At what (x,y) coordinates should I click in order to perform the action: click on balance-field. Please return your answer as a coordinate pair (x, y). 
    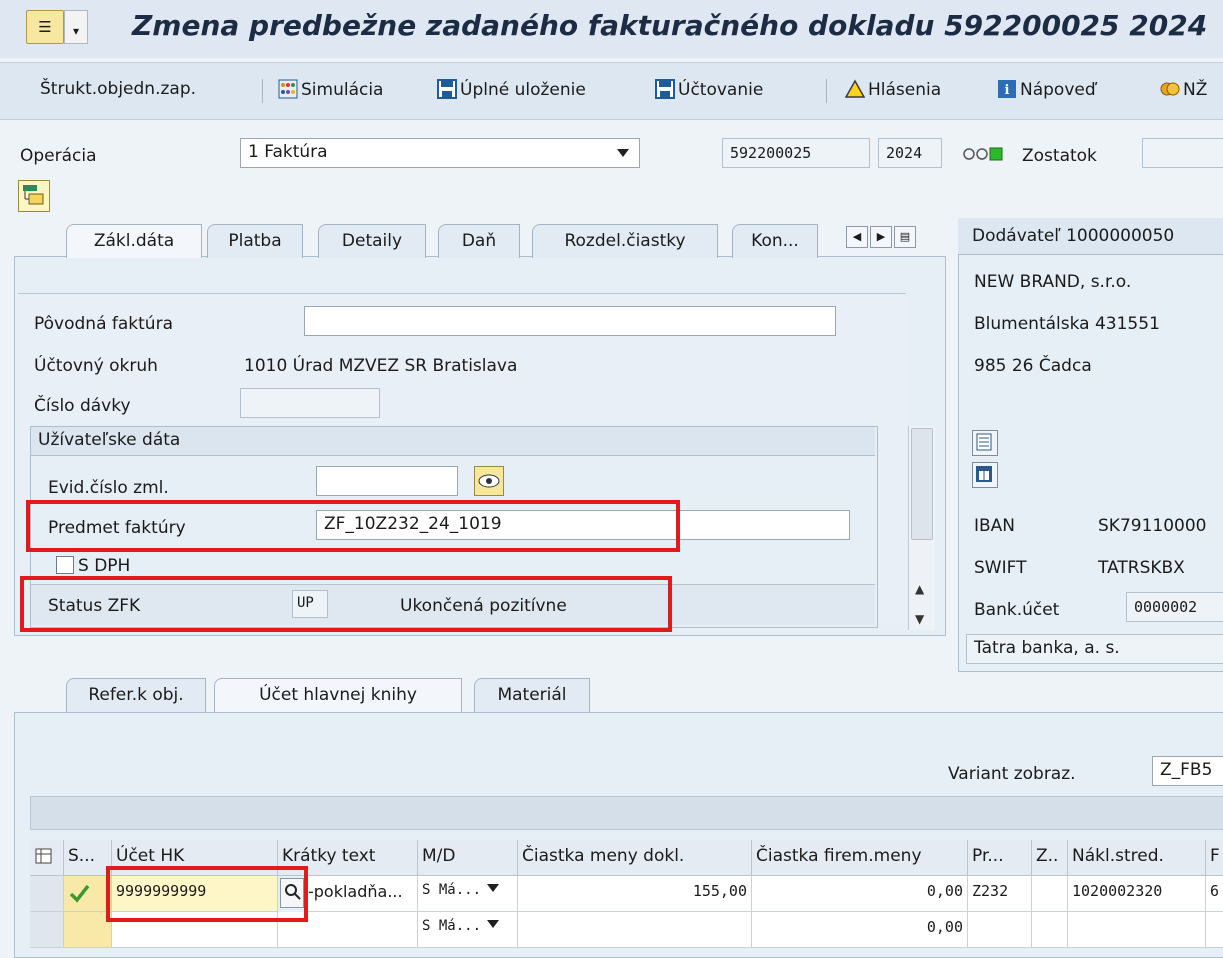
    Looking at the image, I should click on (1182, 153).